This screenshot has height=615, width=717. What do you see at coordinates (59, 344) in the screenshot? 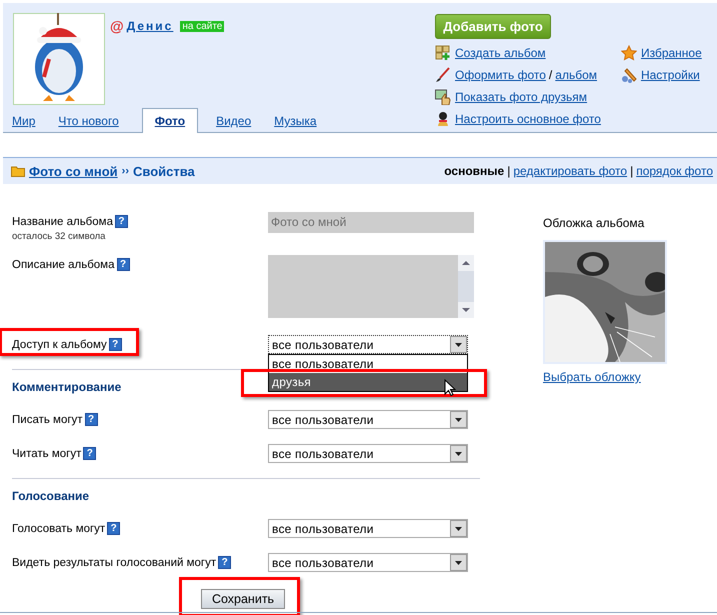
I see `field-label: Доступ к альбому` at bounding box center [59, 344].